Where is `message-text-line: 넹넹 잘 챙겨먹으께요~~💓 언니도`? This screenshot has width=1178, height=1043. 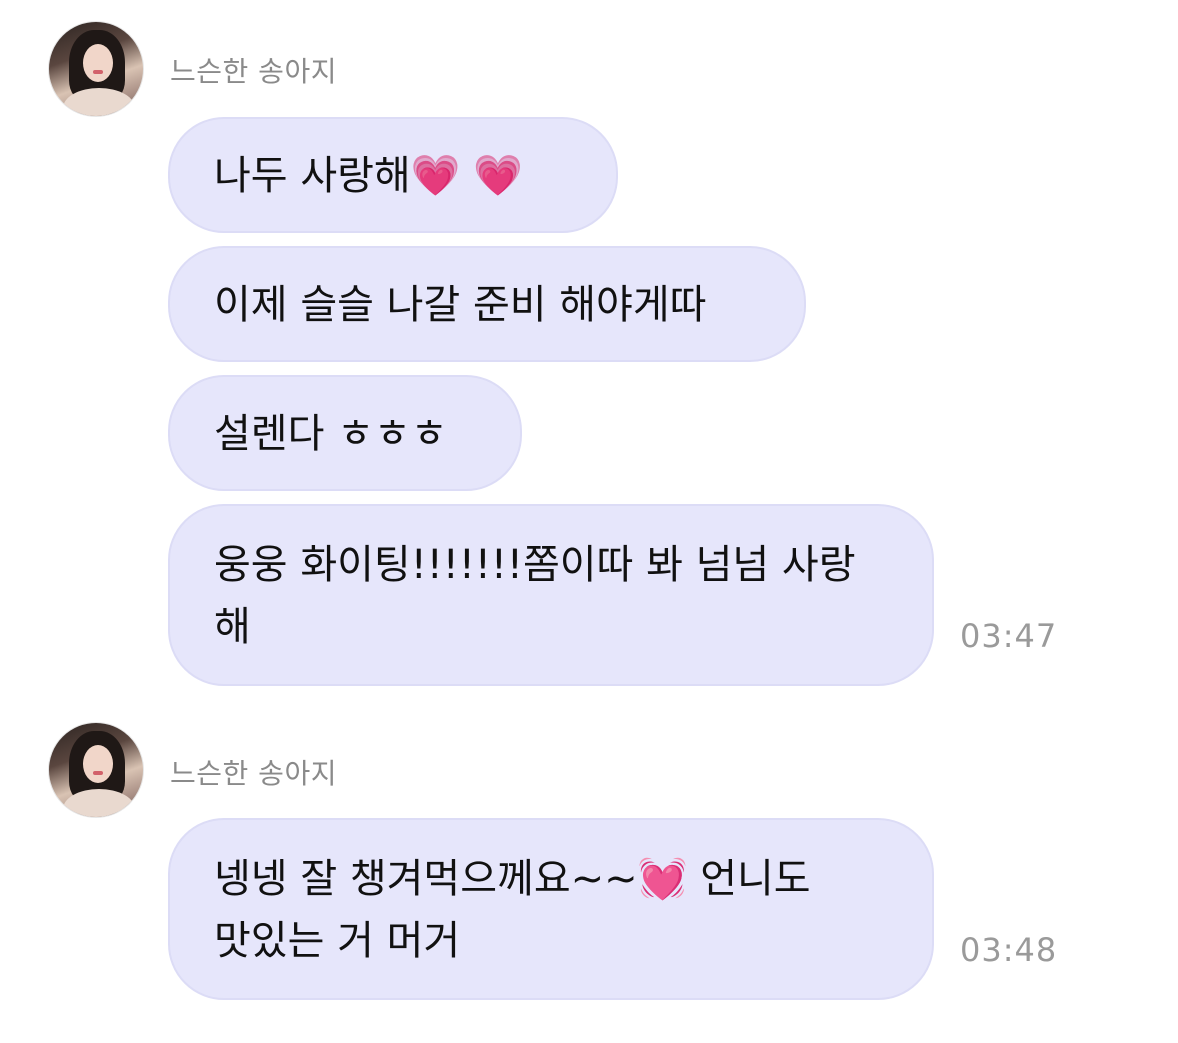 message-text-line: 넹넹 잘 챙겨먹으께요~~💓 언니도 is located at coordinates (551, 879).